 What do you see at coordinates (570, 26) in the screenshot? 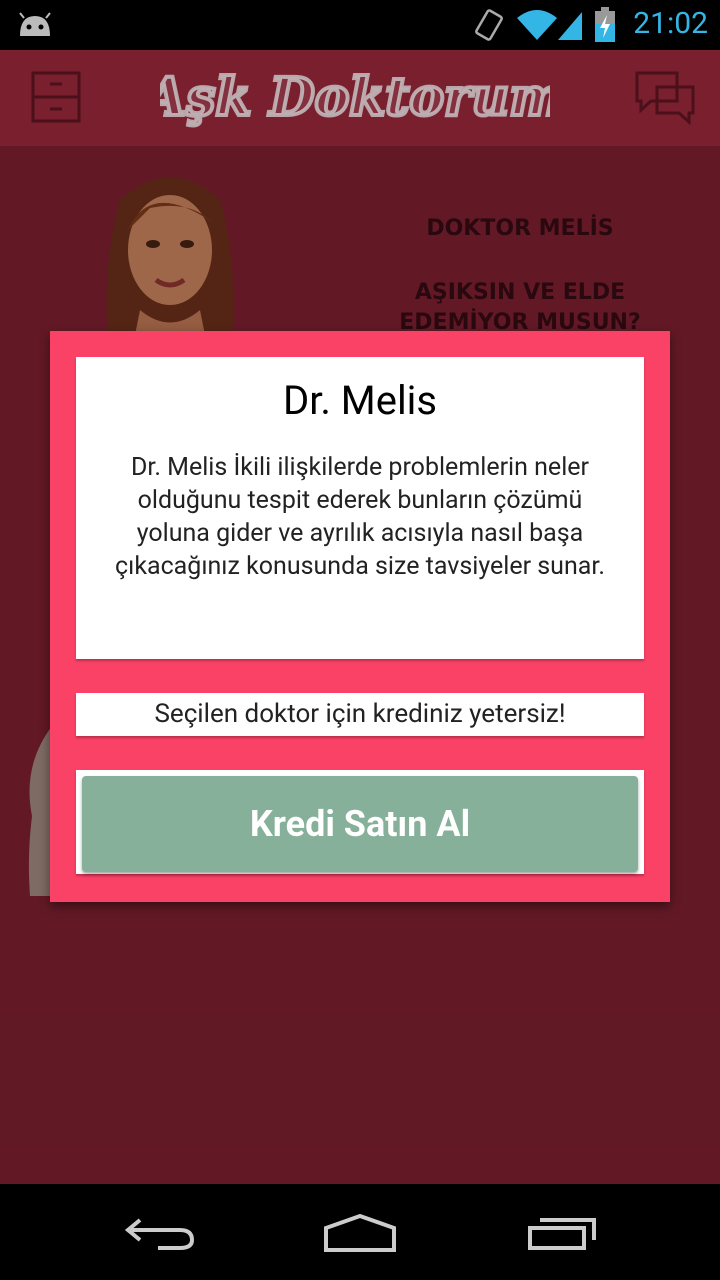
I see `signal-icon` at bounding box center [570, 26].